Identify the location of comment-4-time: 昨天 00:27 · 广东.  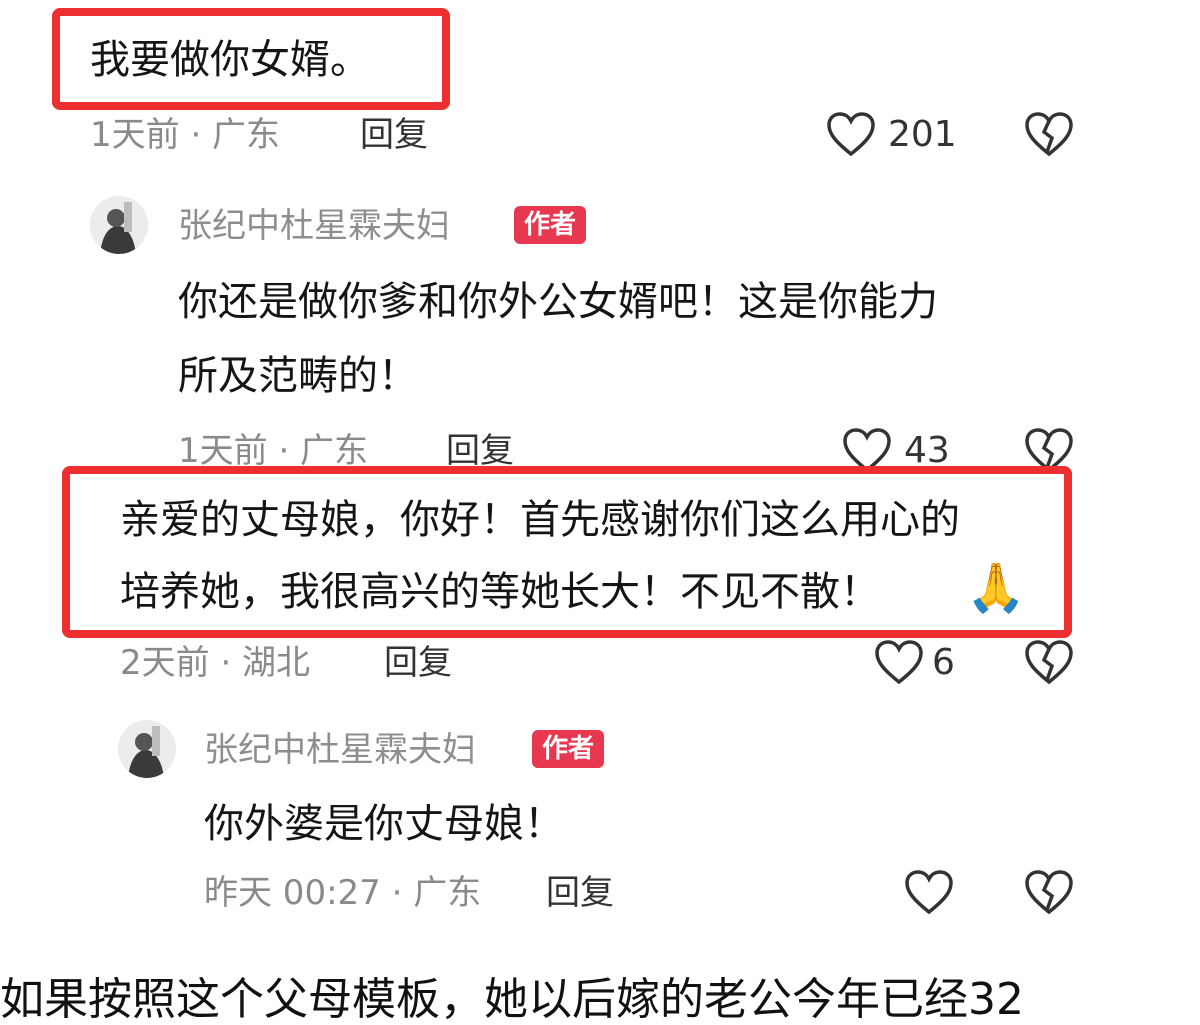
(343, 893).